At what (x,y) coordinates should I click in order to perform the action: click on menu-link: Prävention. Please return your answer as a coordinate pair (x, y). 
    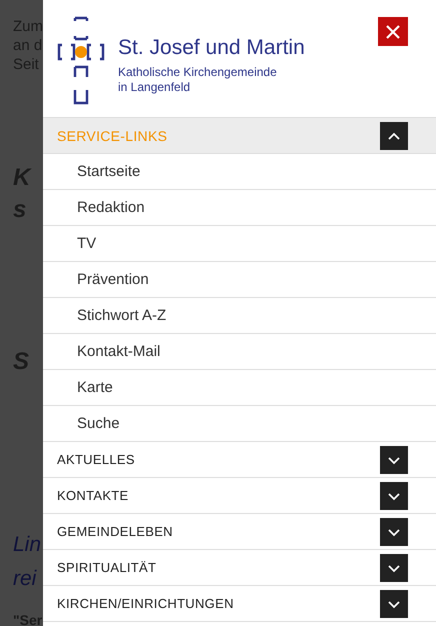
    Looking at the image, I should click on (239, 280).